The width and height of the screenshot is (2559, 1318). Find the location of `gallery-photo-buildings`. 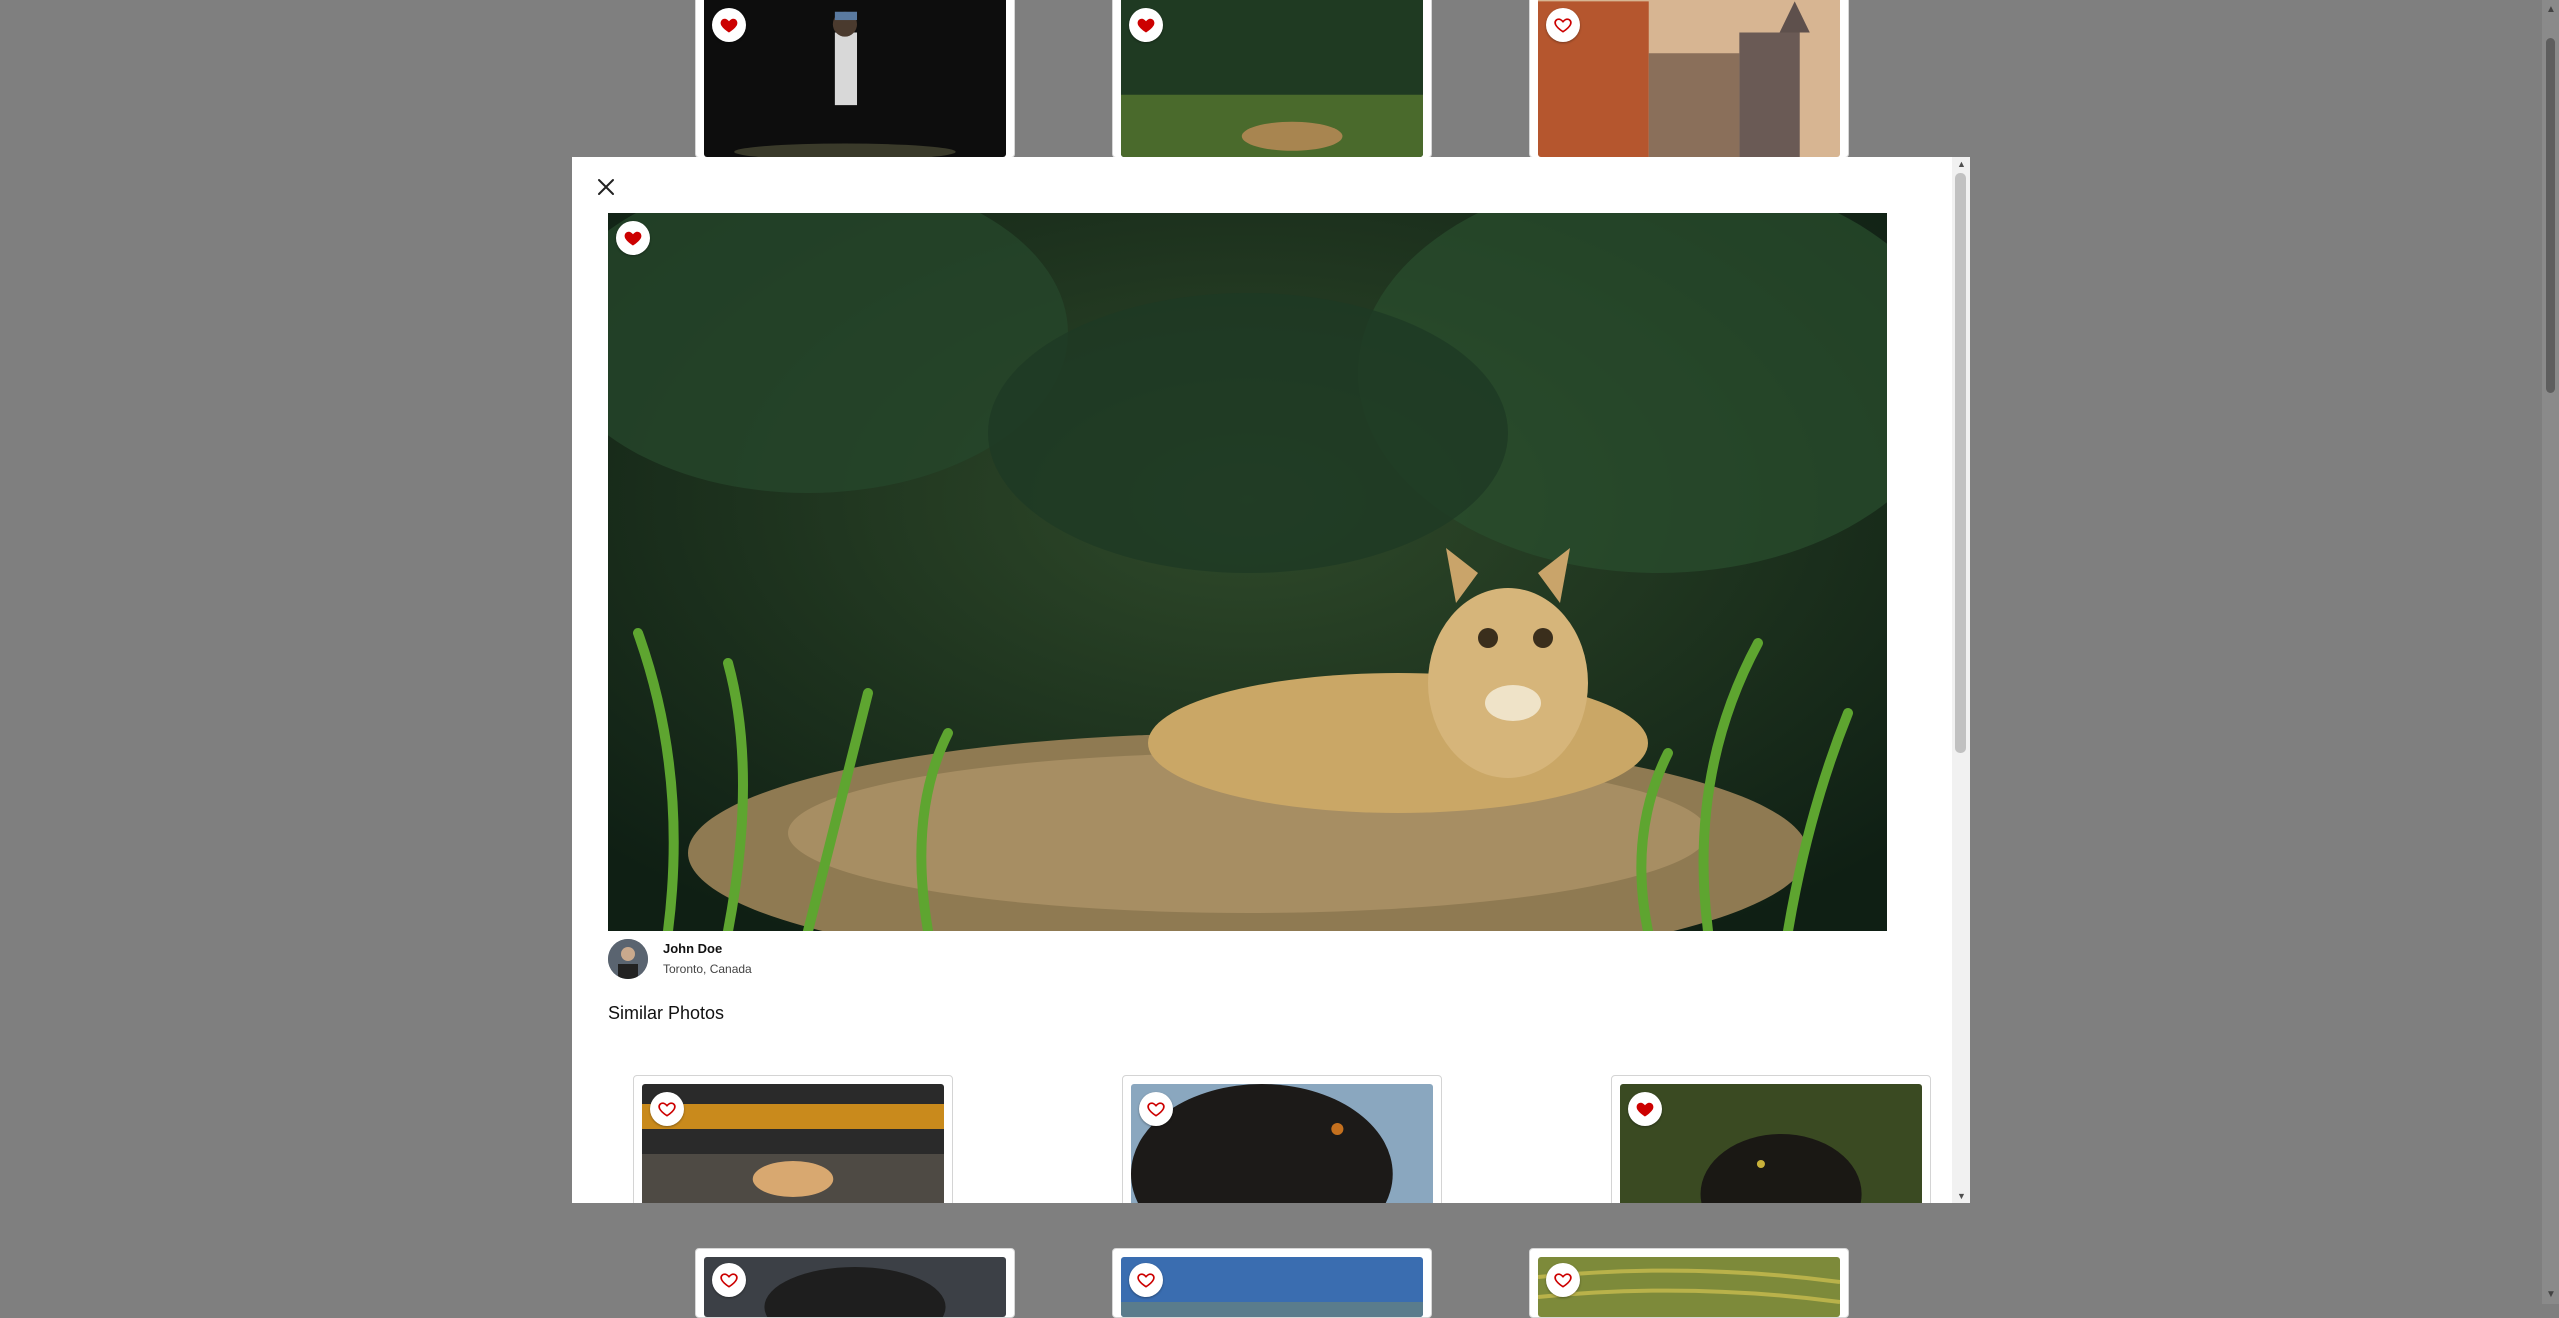

gallery-photo-buildings is located at coordinates (1689, 78).